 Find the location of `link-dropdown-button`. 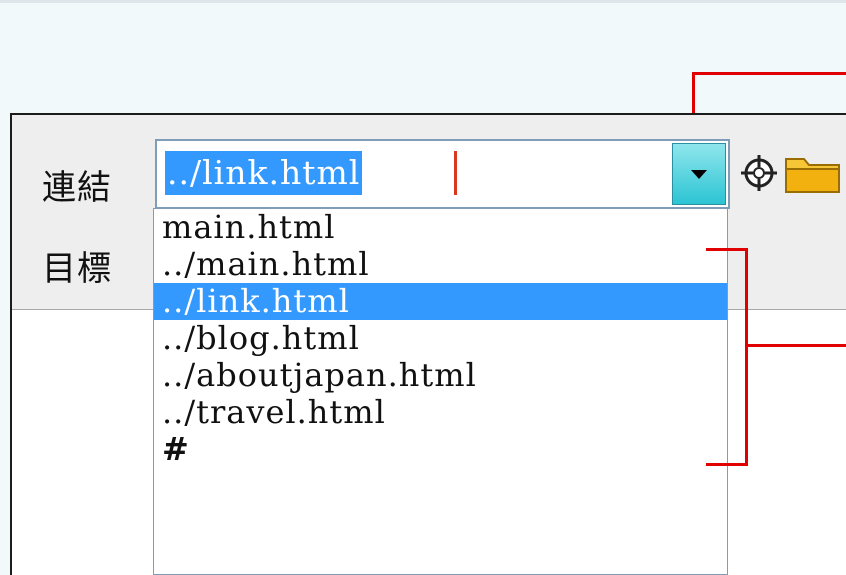

link-dropdown-button is located at coordinates (699, 174).